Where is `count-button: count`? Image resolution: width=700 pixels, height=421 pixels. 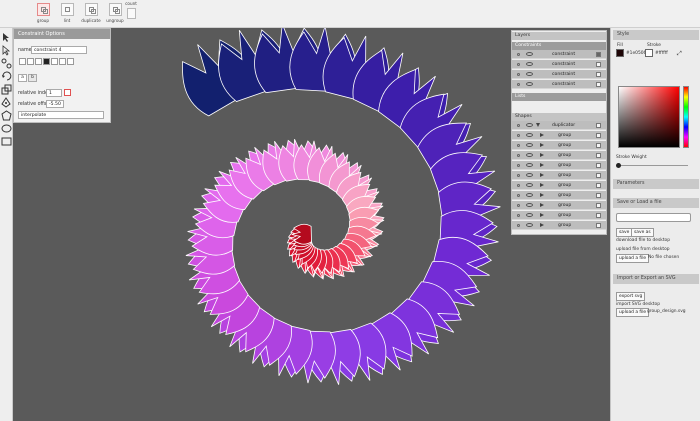
count-button: count is located at coordinates (131, 10).